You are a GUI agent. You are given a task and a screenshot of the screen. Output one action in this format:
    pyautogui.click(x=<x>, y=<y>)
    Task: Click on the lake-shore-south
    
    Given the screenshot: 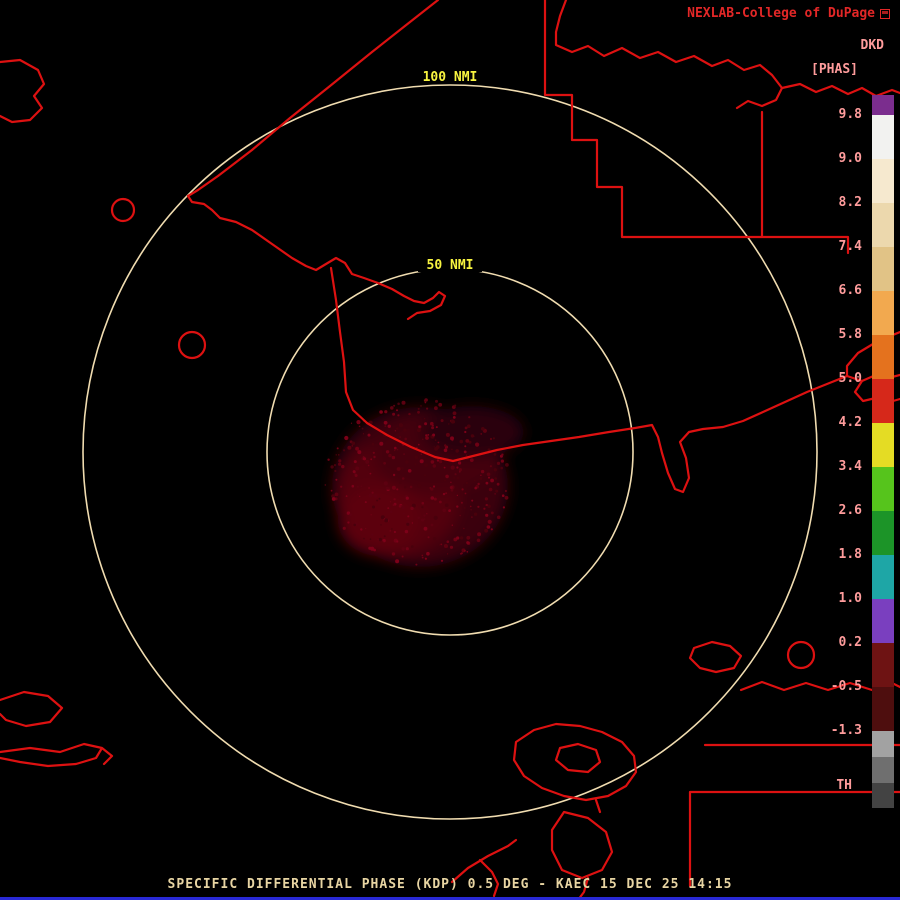 What is the action you would take?
    pyautogui.click(x=575, y=762)
    